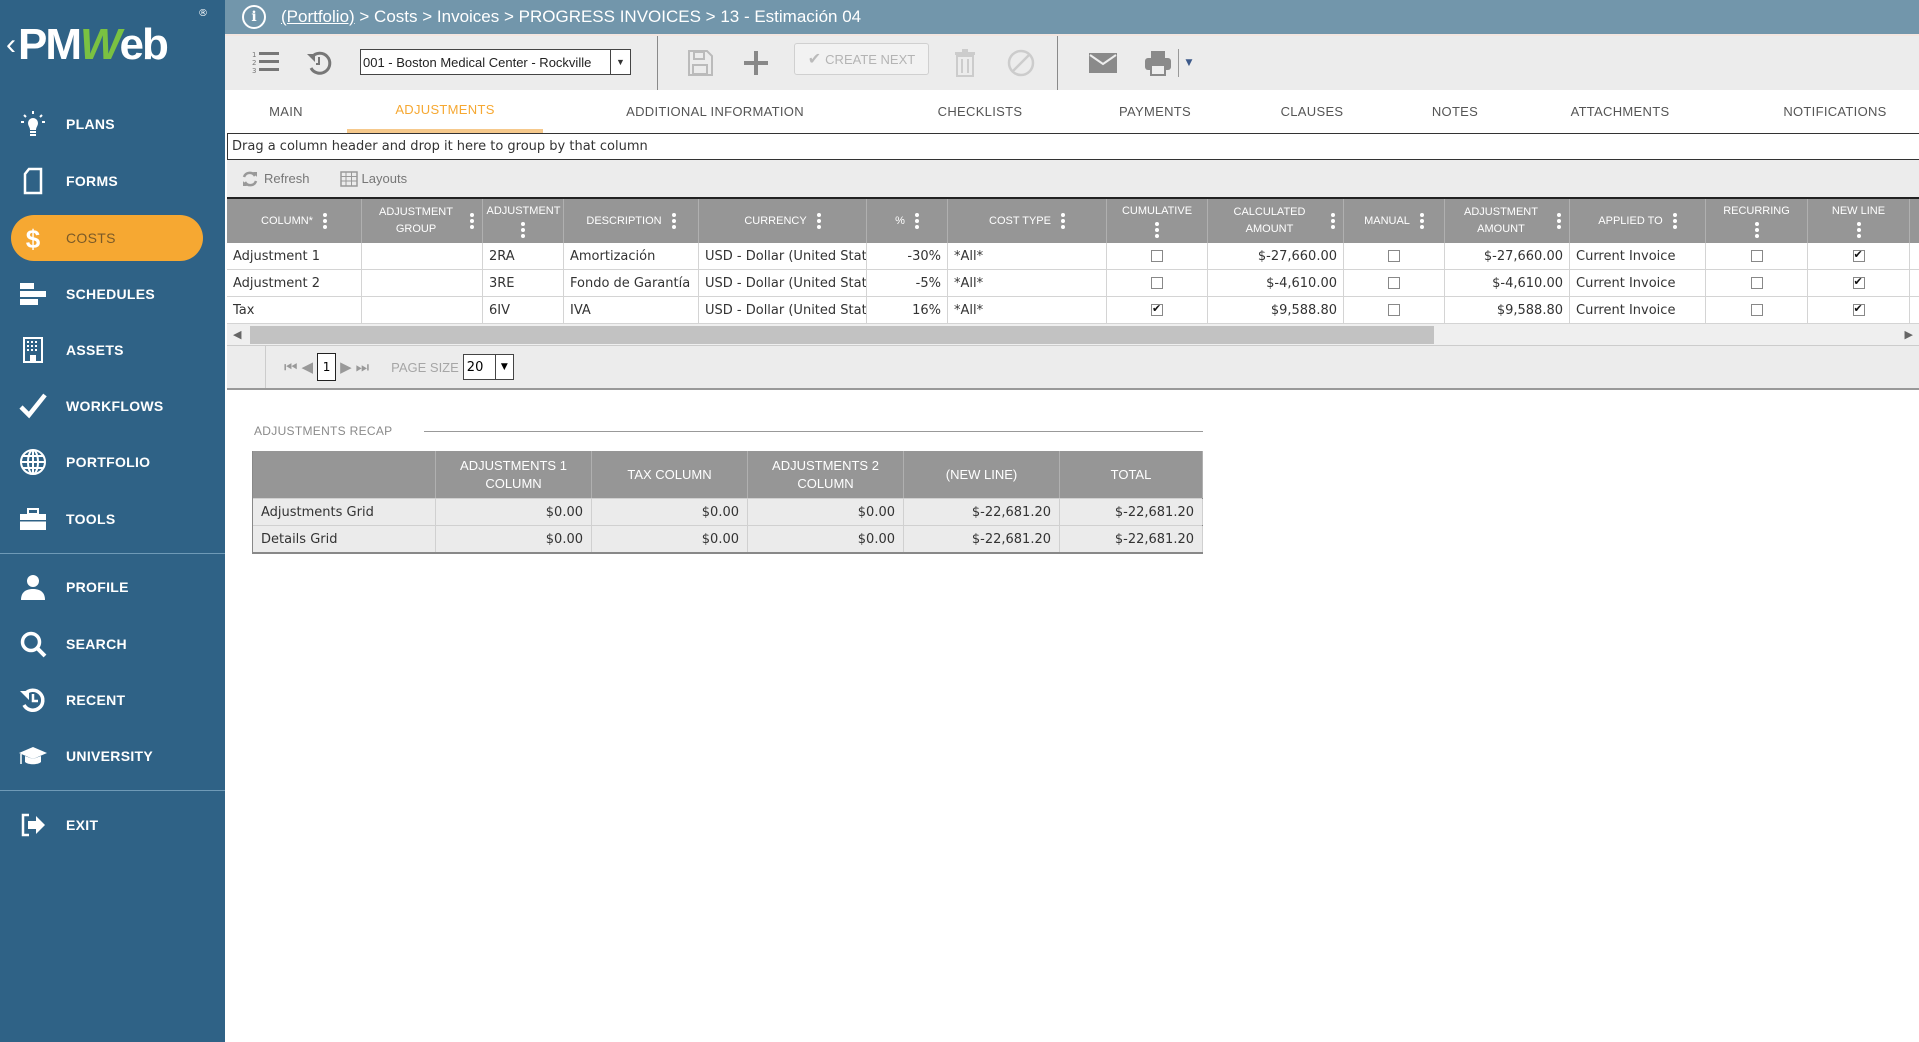 The width and height of the screenshot is (1919, 1042). I want to click on horizontal-scrollbar: ◀ ▶, so click(1073, 335).